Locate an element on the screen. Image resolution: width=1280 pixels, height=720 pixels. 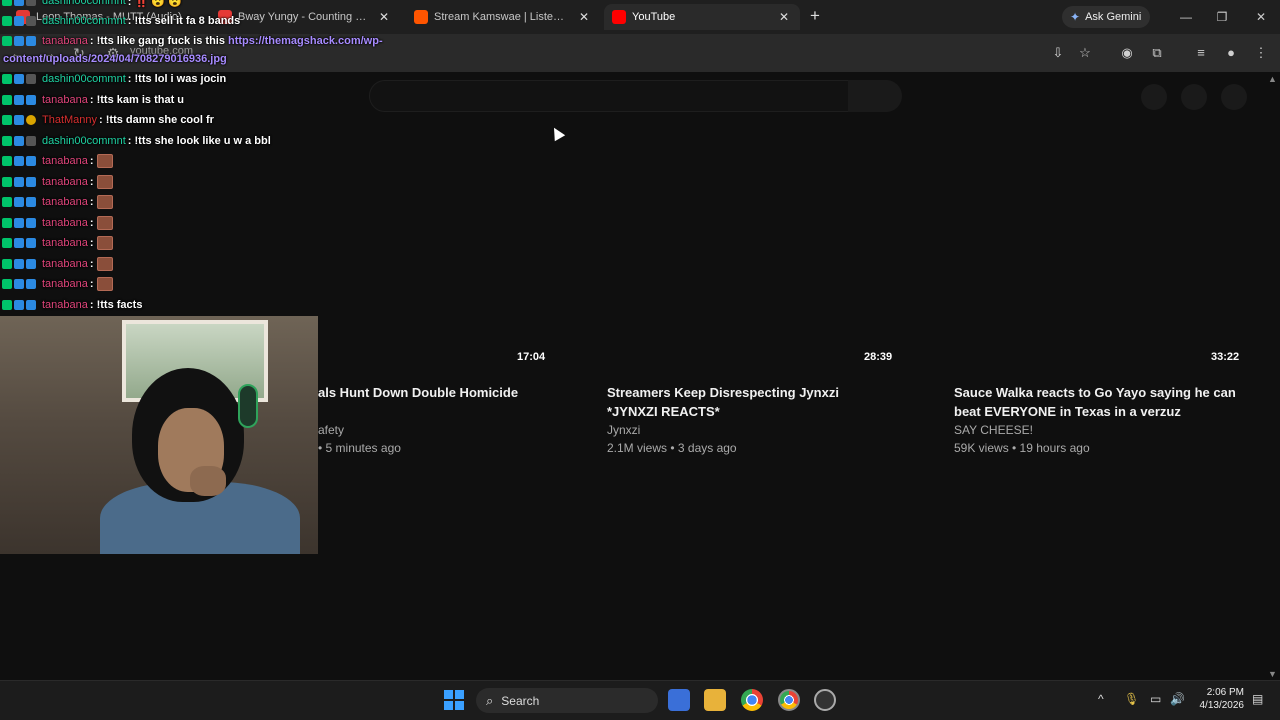
chat-message: content/uploads/2024/04/708279016936.jpg is located at coordinates (114, 59).